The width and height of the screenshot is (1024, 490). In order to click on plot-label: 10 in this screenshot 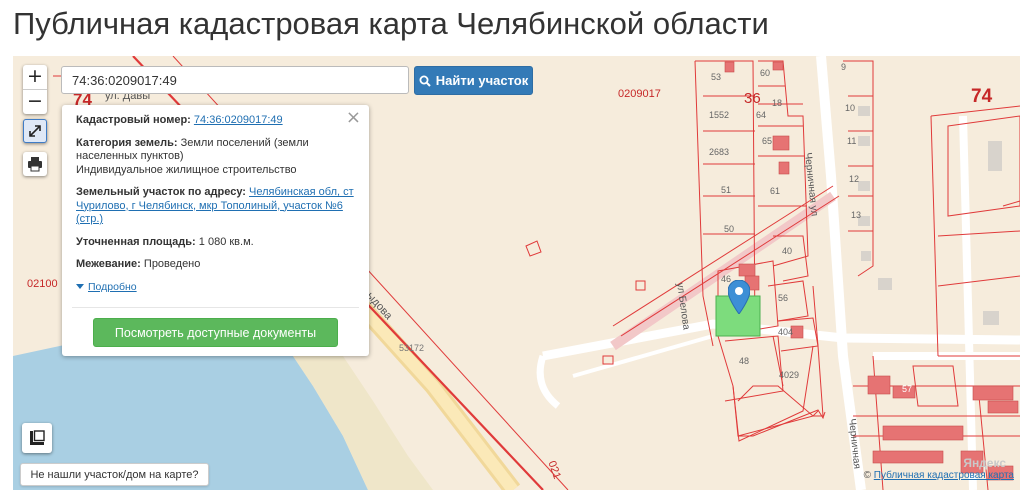, I will do `click(850, 108)`.